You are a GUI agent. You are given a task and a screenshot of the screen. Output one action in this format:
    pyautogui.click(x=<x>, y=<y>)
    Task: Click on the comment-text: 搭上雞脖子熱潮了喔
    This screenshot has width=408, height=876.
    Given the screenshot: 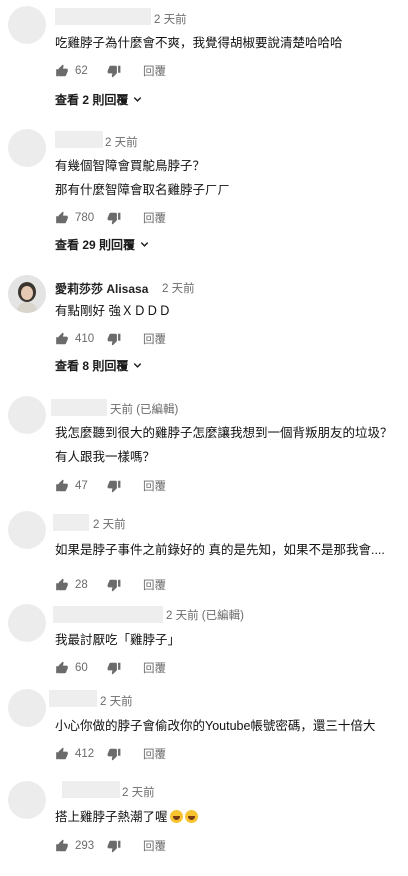 What is the action you would take?
    pyautogui.click(x=126, y=817)
    